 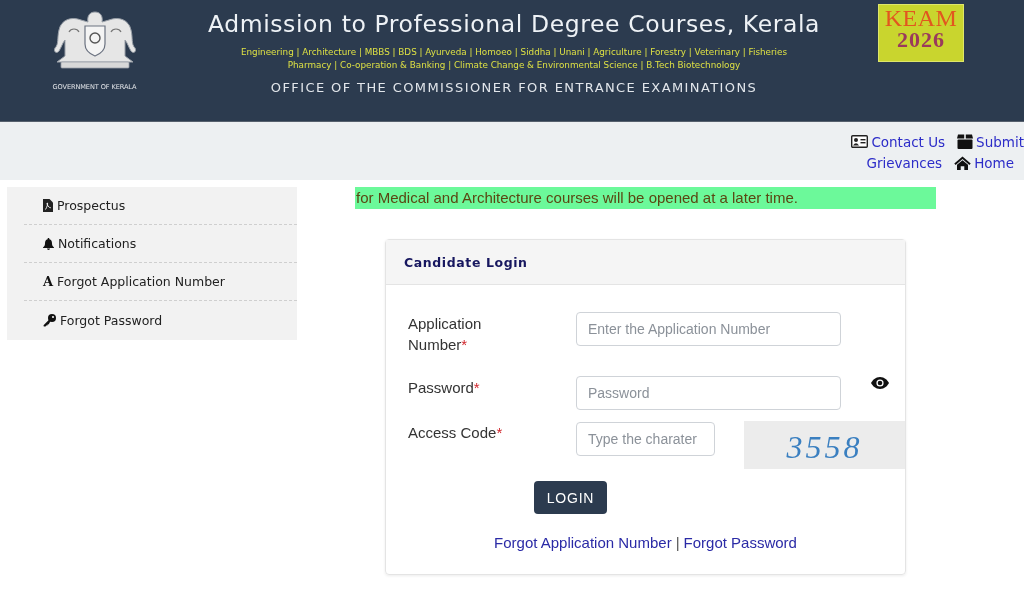 I want to click on captcha-image: 3558, so click(x=824, y=445).